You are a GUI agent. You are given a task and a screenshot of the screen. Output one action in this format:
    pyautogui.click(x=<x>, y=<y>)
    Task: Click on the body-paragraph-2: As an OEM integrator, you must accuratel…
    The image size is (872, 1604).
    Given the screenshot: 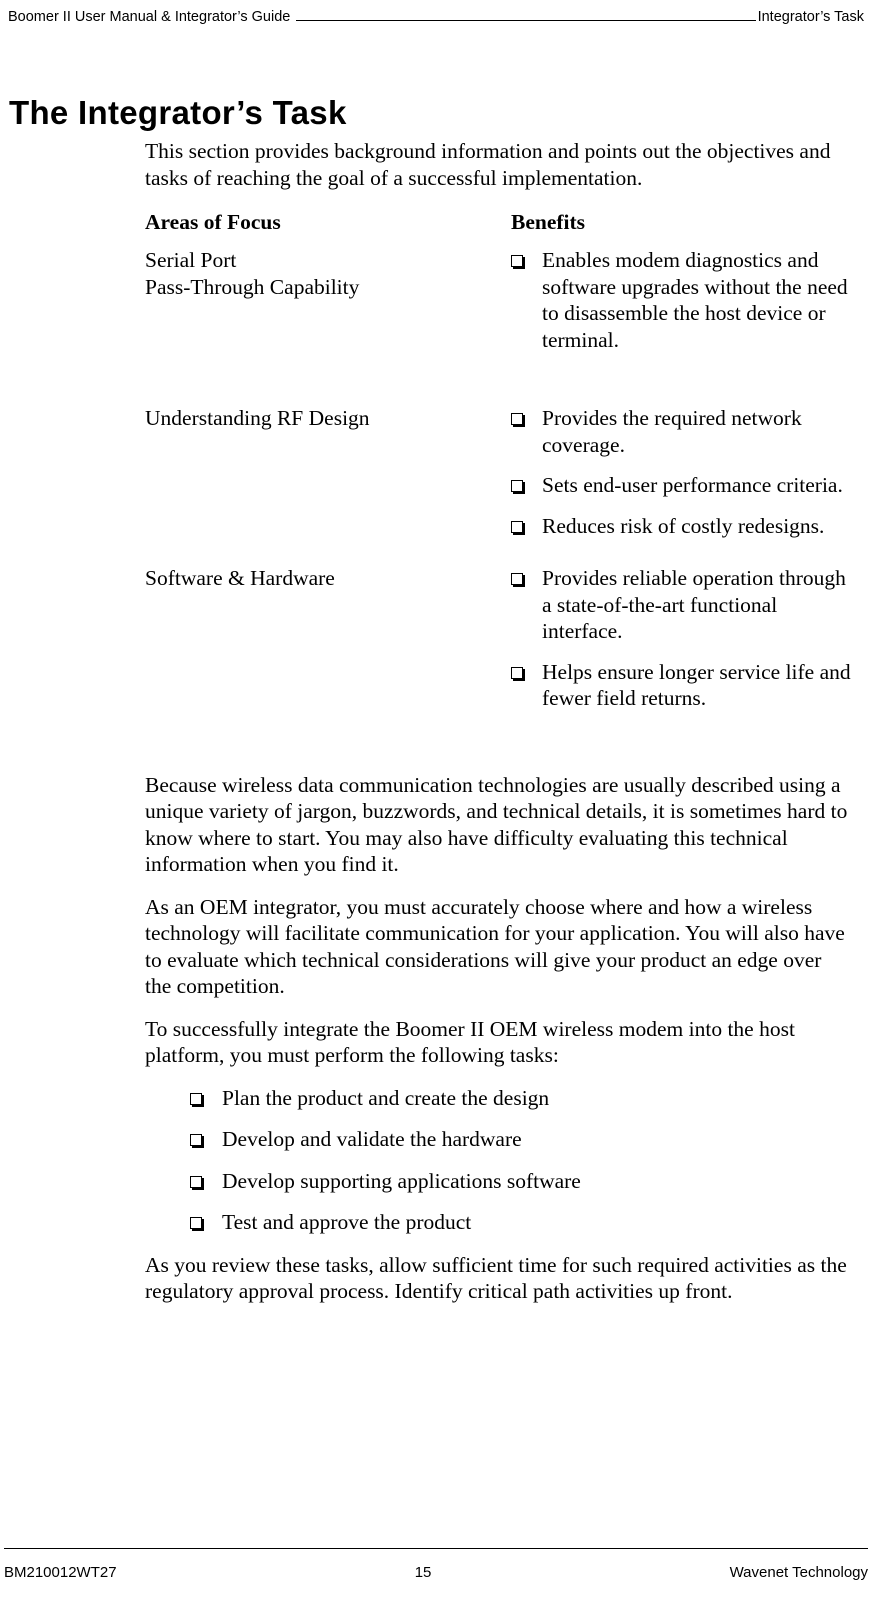 What is the action you would take?
    pyautogui.click(x=495, y=946)
    